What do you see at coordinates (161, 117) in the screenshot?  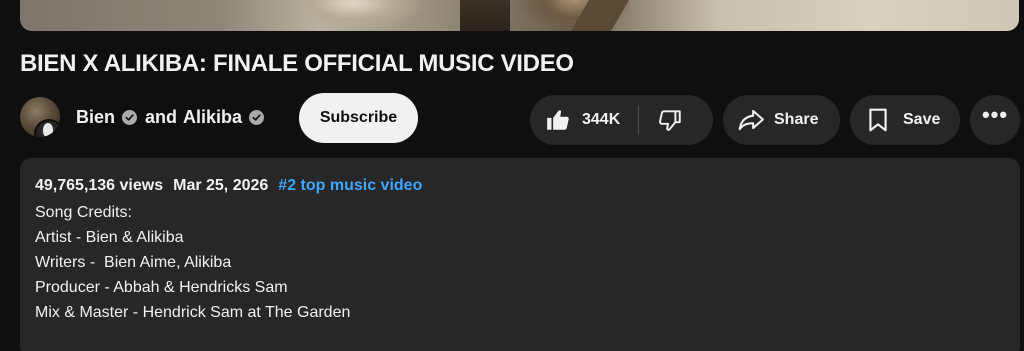 I see `channel-connector: and` at bounding box center [161, 117].